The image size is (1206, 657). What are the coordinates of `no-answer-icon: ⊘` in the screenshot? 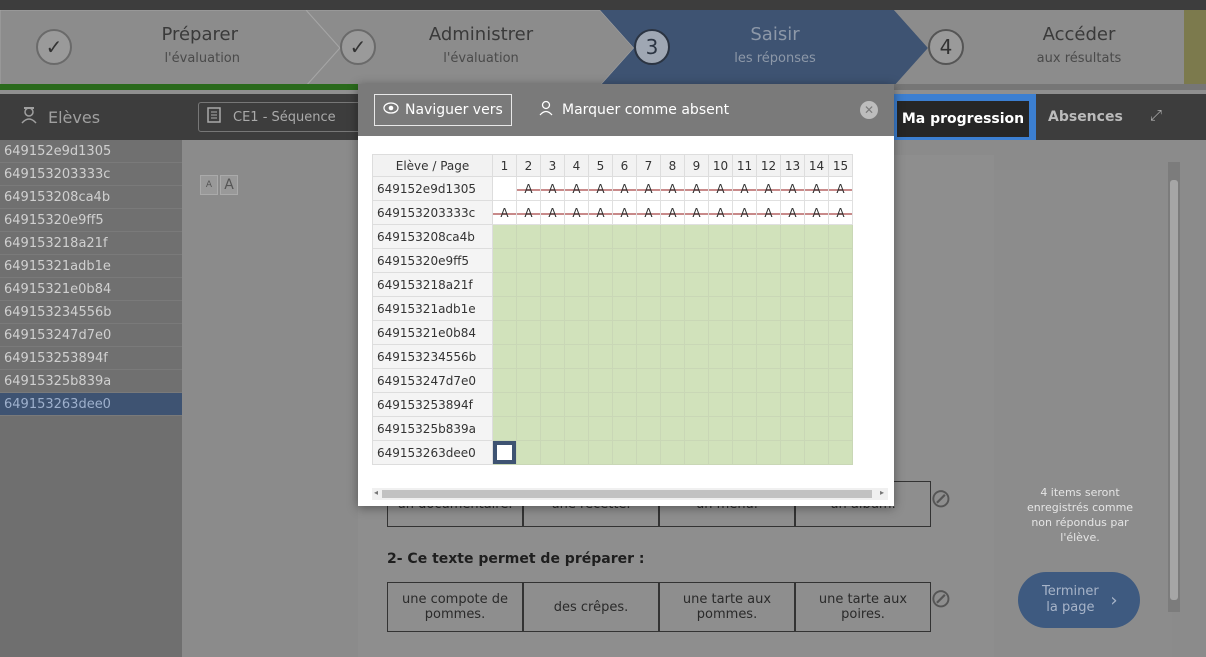 It's located at (941, 599).